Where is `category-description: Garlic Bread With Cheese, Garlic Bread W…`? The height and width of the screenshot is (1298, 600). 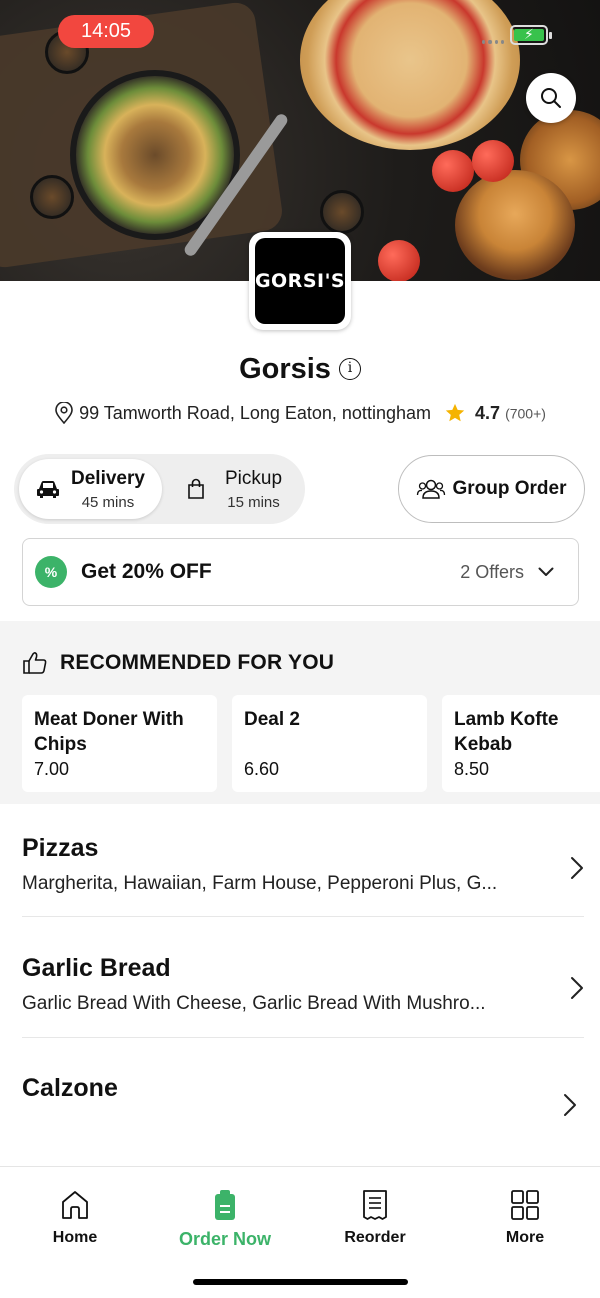 category-description: Garlic Bread With Cheese, Garlic Bread W… is located at coordinates (254, 1003).